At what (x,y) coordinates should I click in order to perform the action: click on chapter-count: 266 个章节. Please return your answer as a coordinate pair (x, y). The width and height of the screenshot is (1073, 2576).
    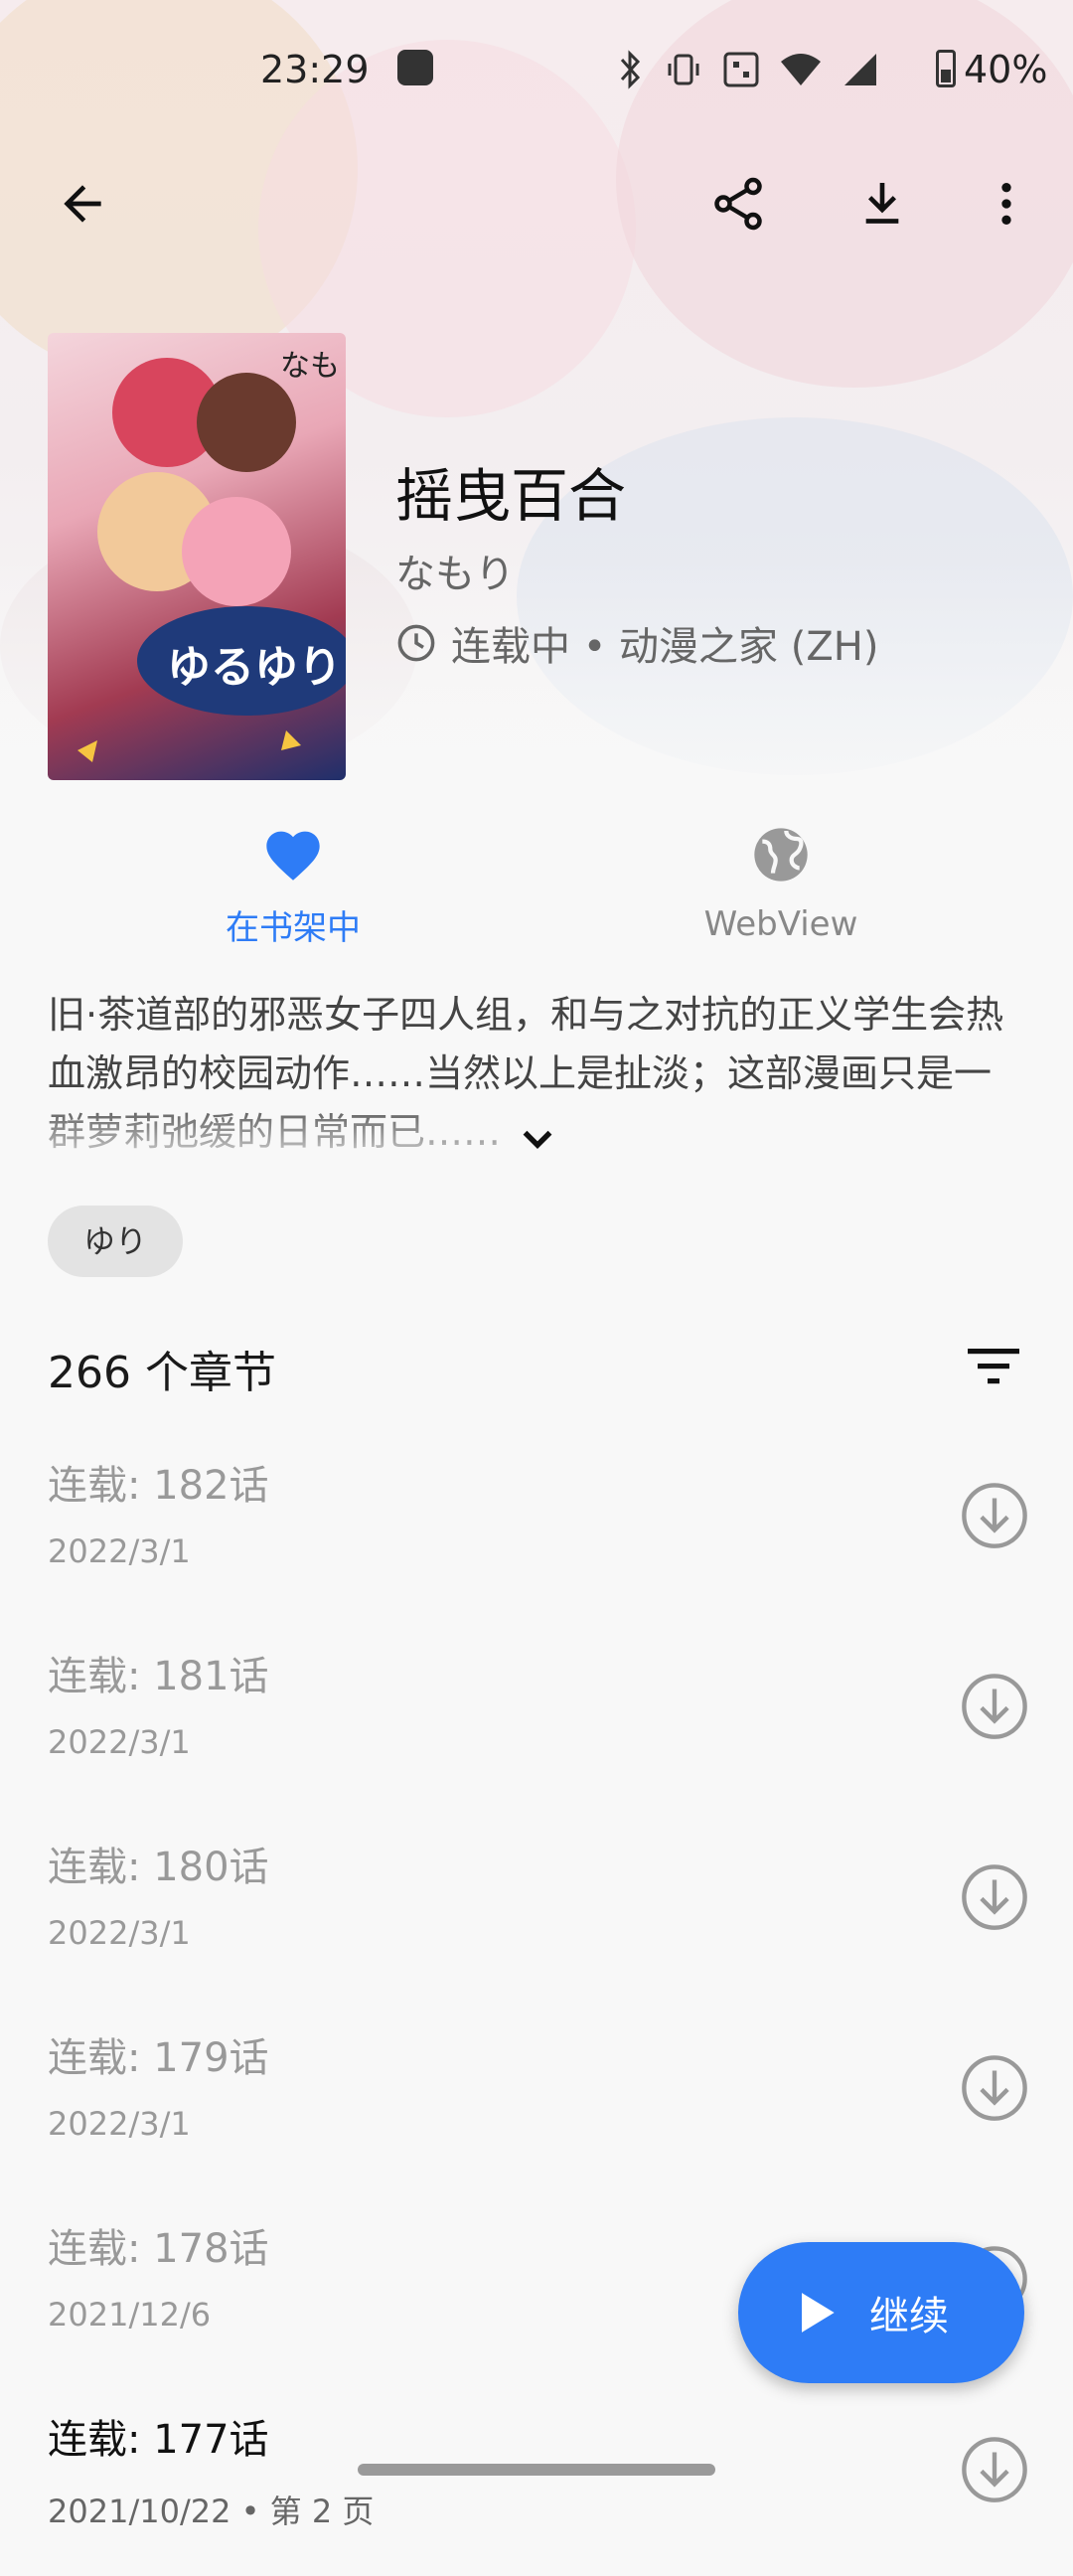
    Looking at the image, I should click on (162, 1373).